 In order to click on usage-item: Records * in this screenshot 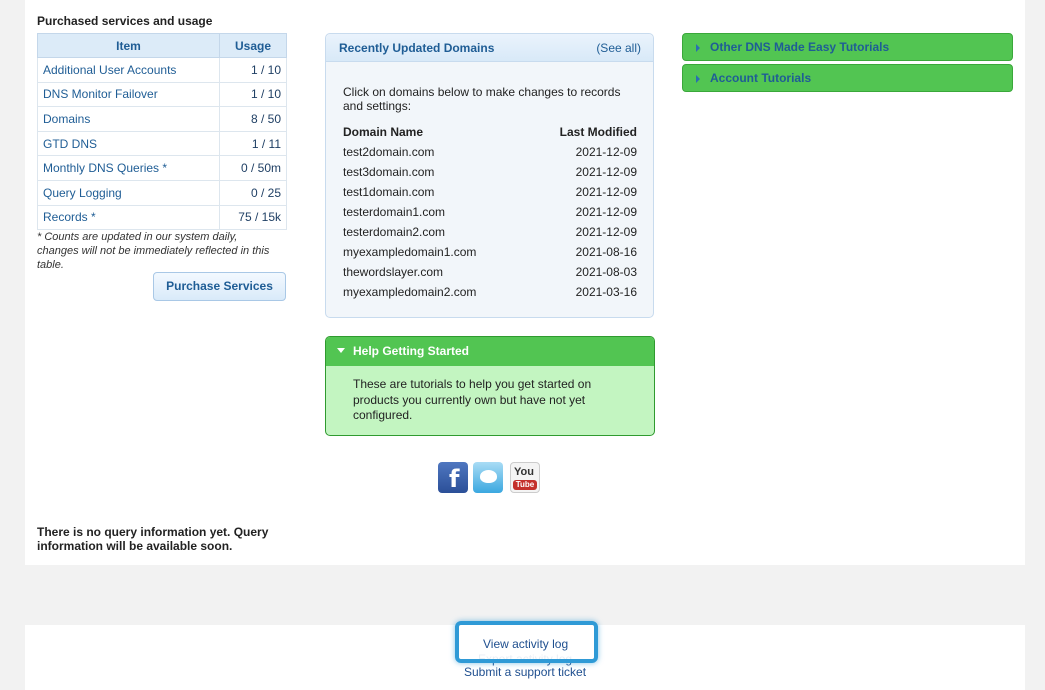, I will do `click(128, 217)`.